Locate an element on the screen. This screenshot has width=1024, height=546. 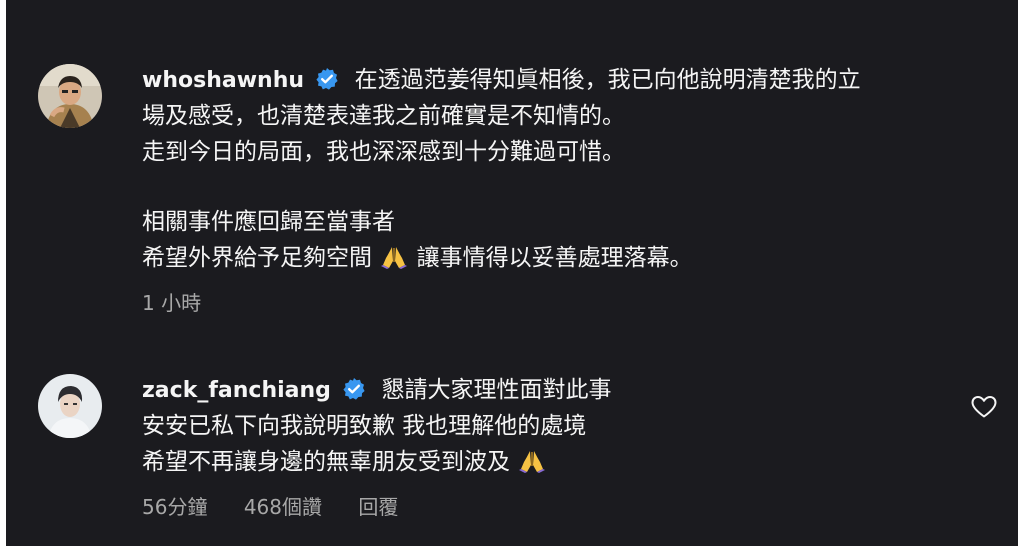
likes-count: 468個讚 is located at coordinates (283, 507).